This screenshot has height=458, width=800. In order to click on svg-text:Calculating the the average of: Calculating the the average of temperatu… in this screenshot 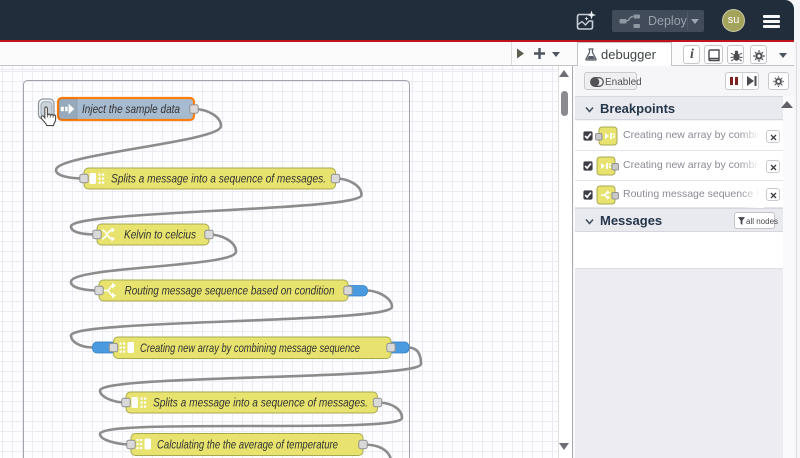, I will do `click(247, 445)`.